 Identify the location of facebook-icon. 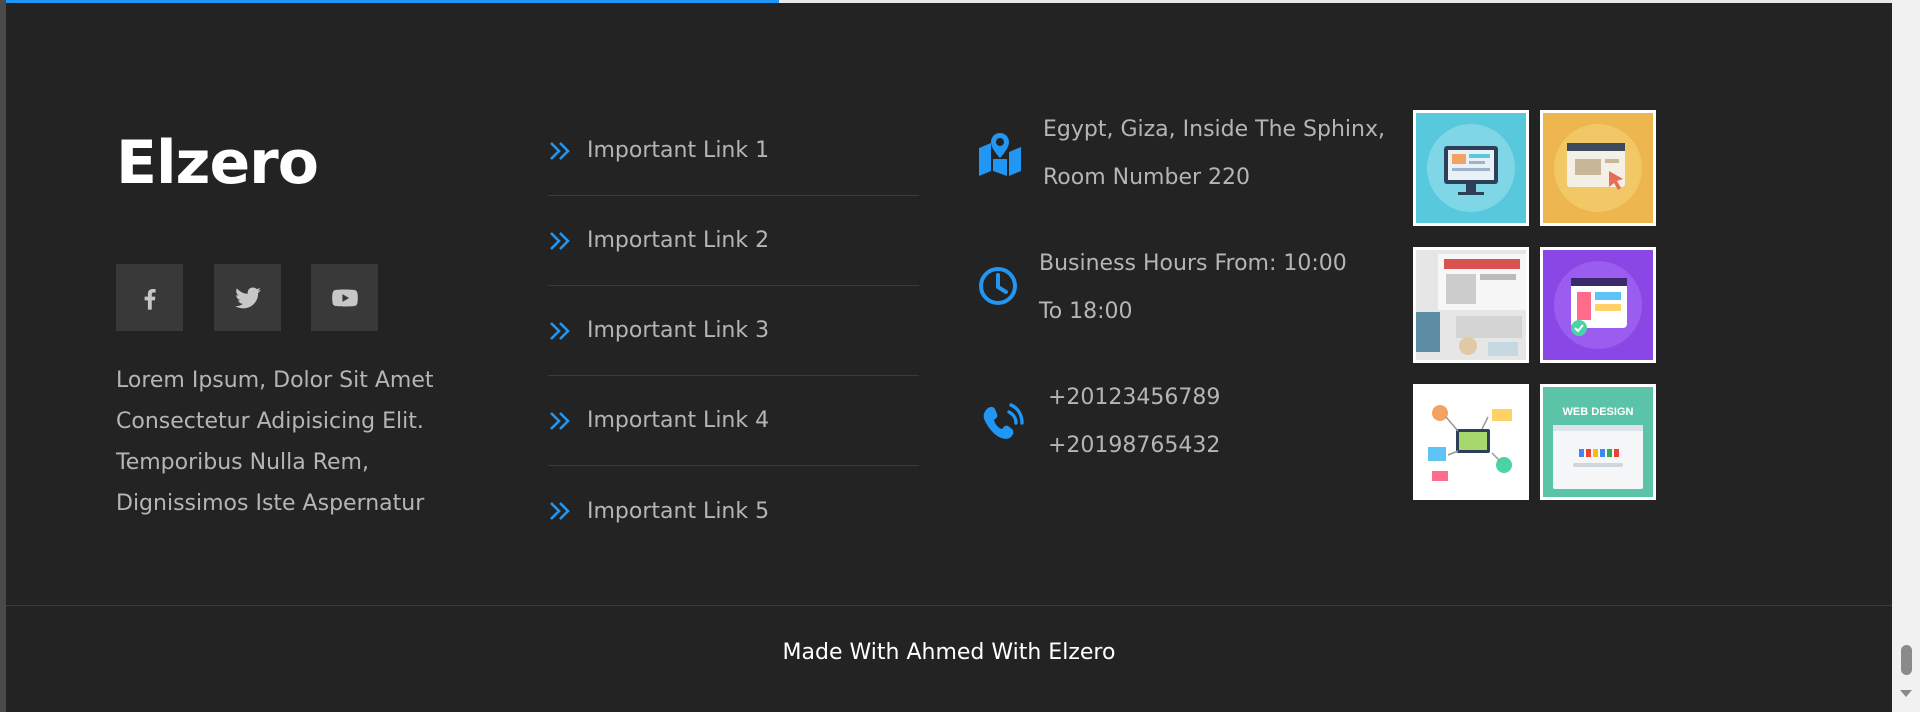
(150, 299).